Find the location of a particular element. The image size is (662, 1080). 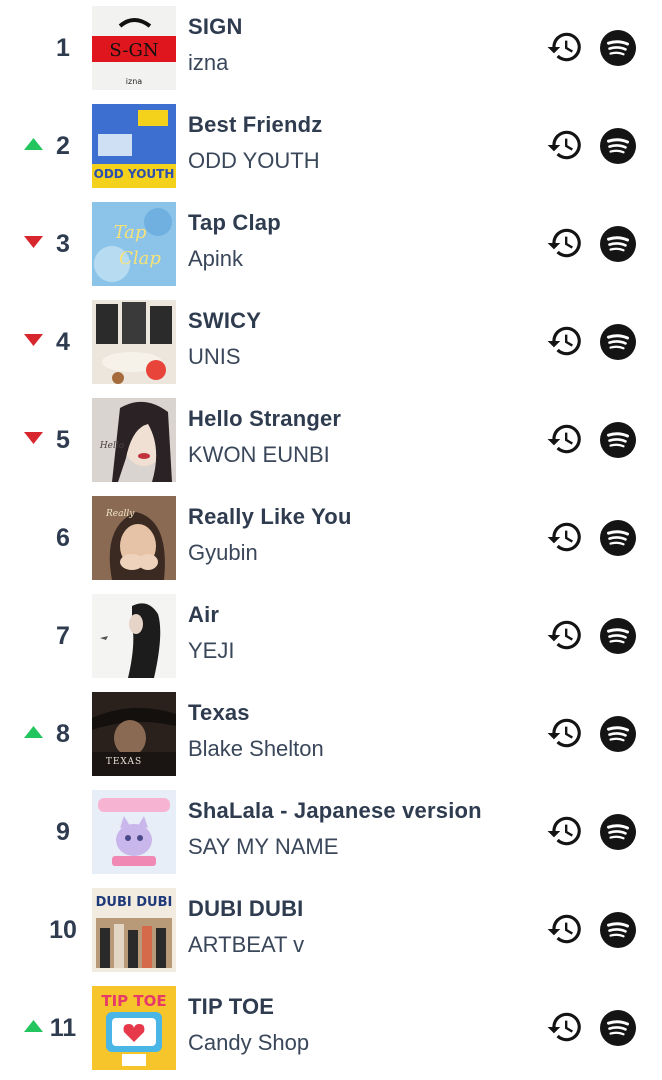

rank-number: 9 is located at coordinates (63, 832).